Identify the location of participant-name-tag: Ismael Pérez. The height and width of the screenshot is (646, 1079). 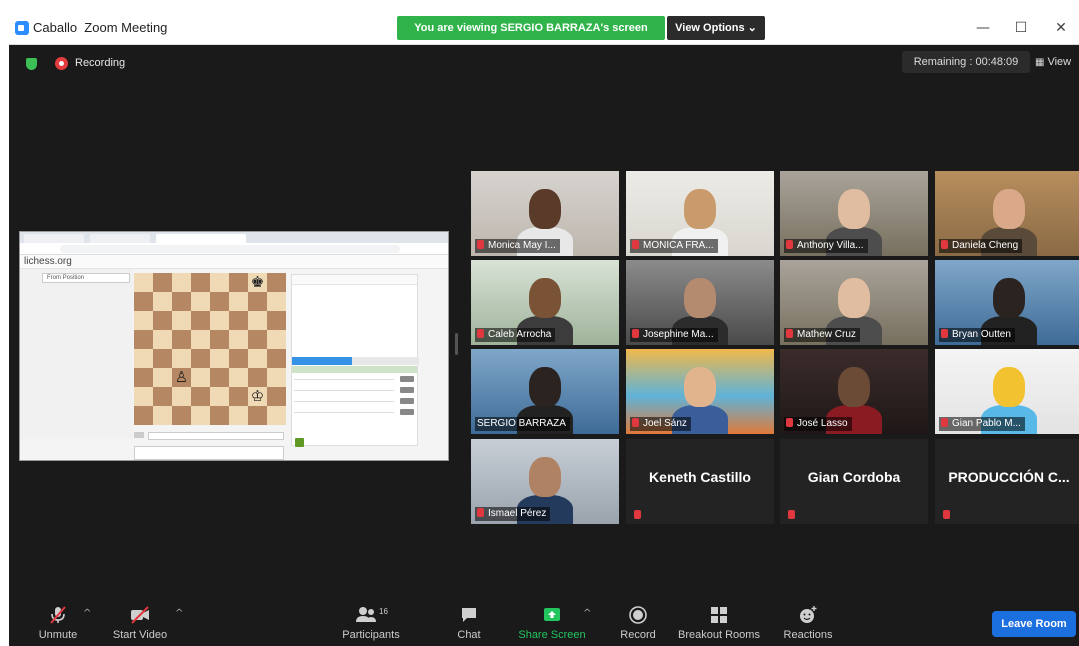
(513, 514).